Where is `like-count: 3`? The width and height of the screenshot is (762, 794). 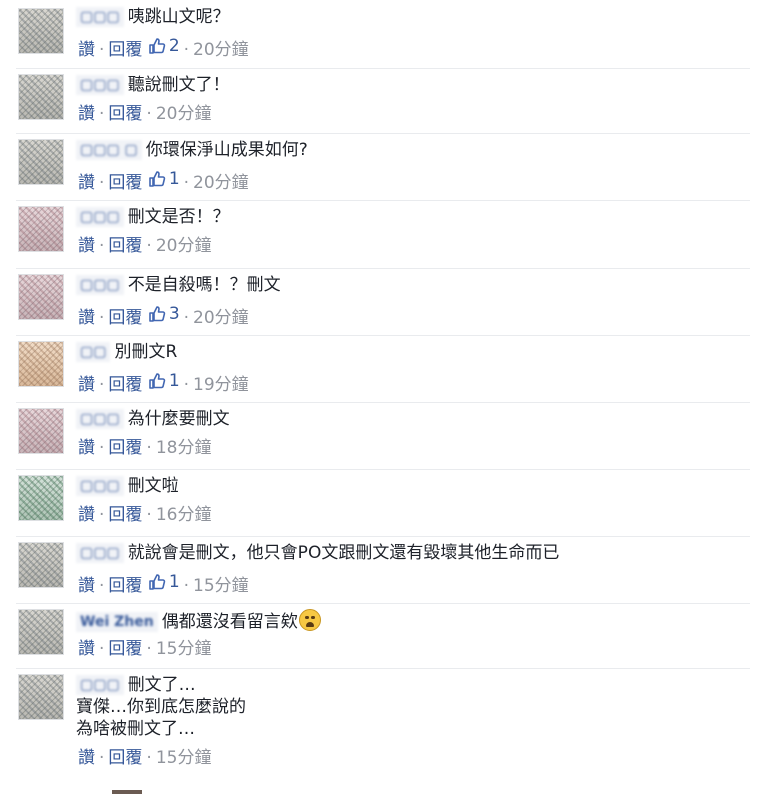 like-count: 3 is located at coordinates (164, 314).